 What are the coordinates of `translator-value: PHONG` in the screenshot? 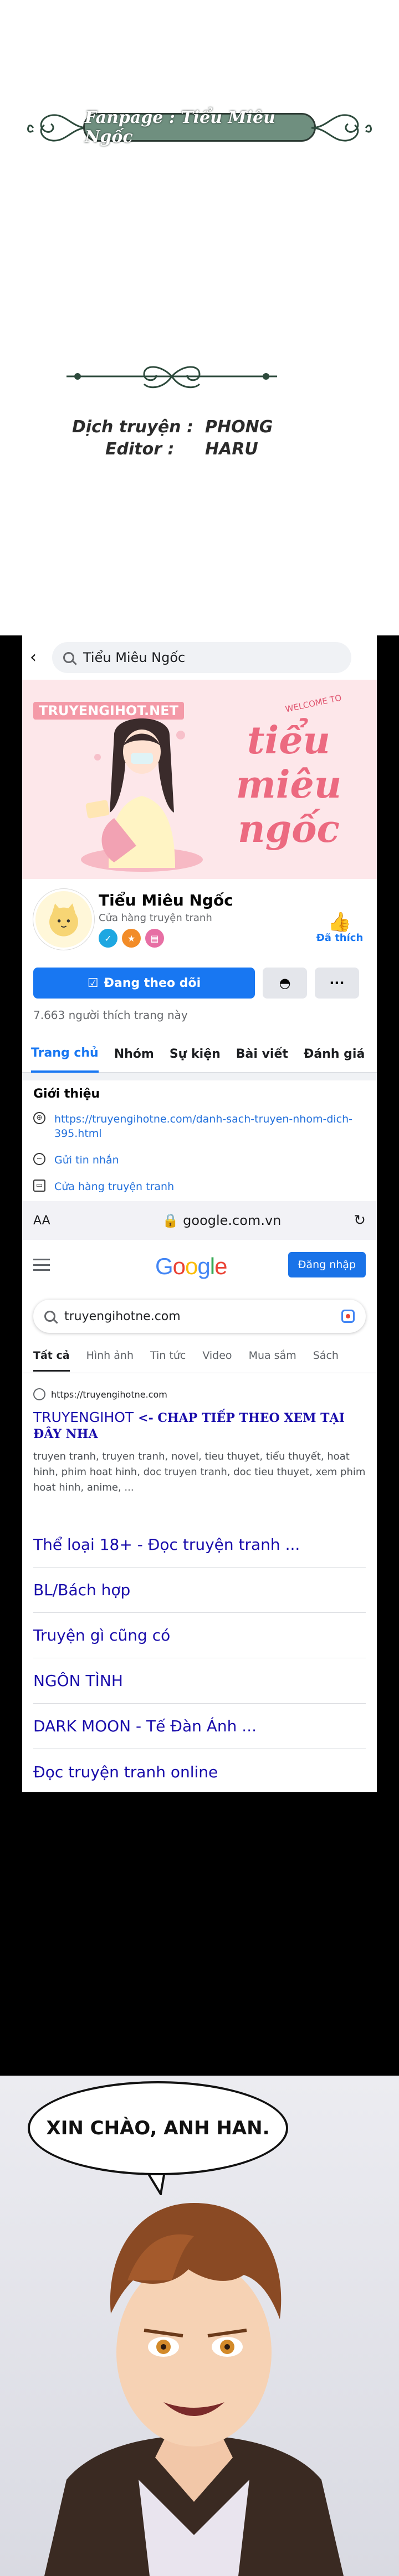 It's located at (239, 427).